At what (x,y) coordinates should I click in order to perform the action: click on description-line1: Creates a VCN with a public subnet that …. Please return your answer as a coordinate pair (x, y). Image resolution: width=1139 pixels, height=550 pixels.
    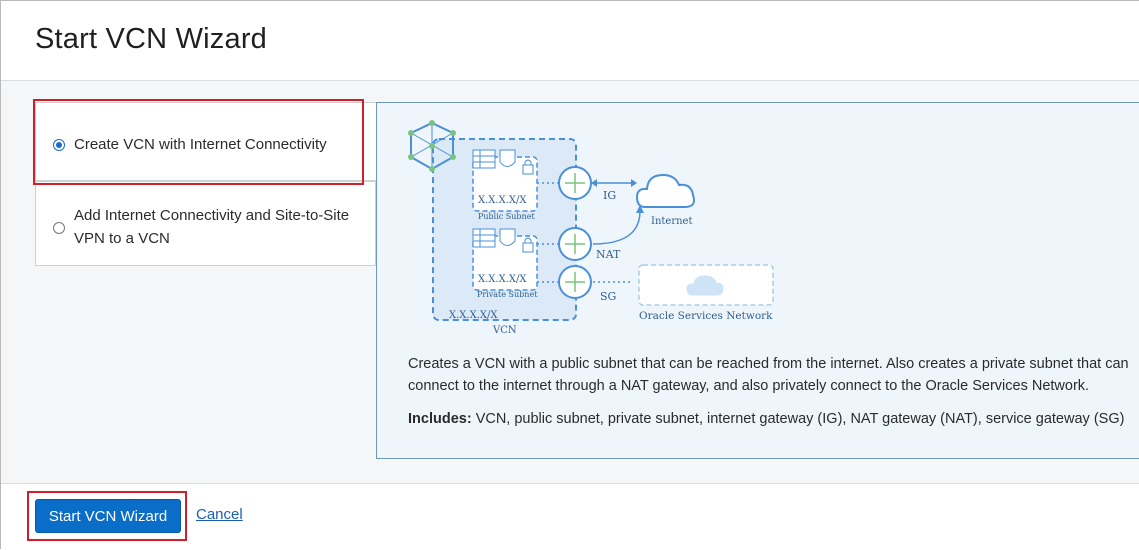
    Looking at the image, I should click on (768, 364).